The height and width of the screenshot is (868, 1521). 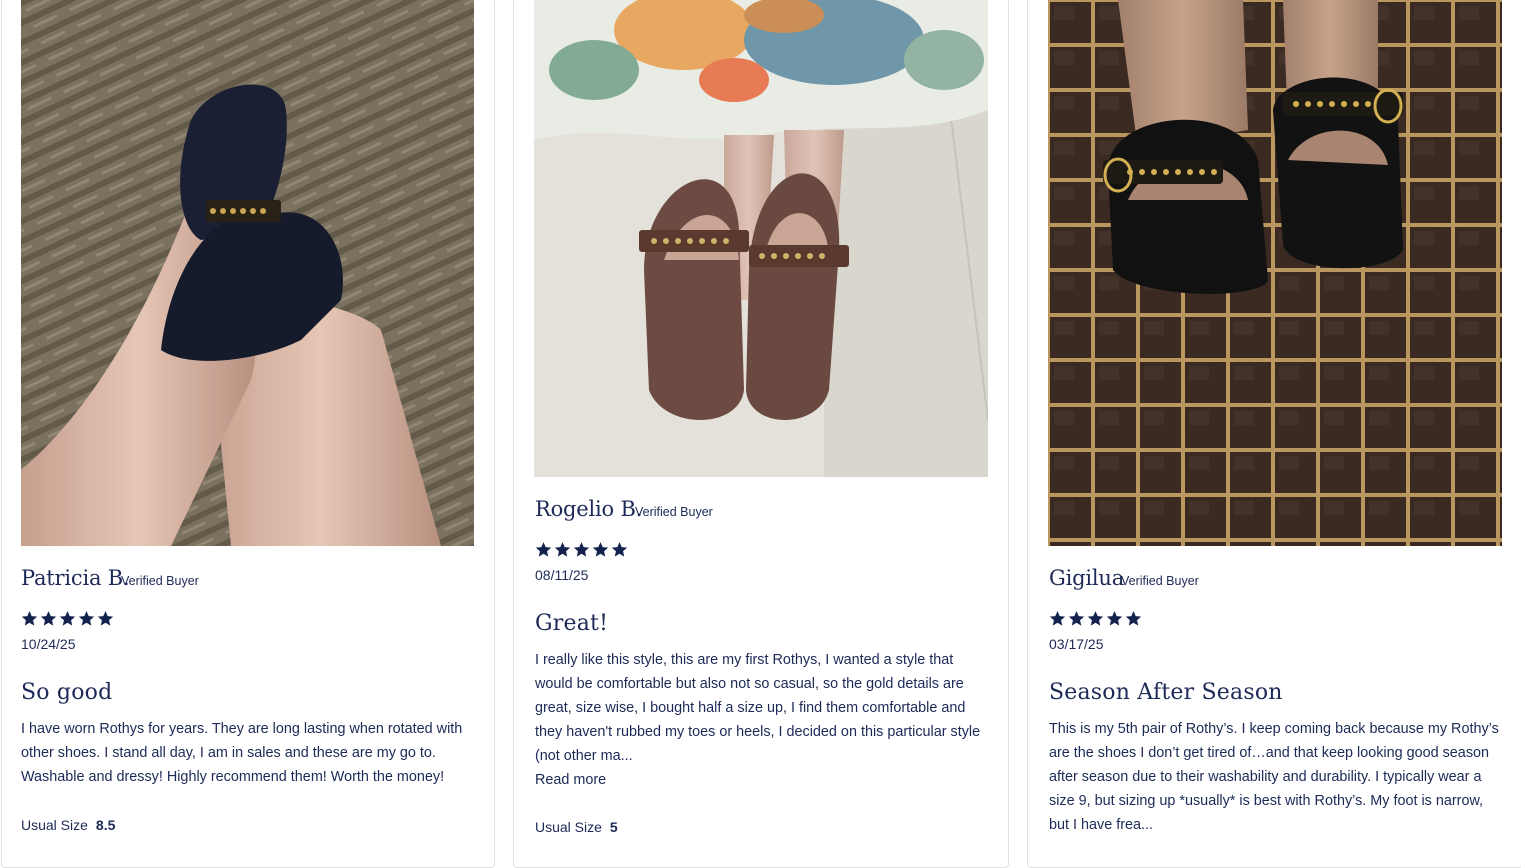 I want to click on review-date: 03/17/25, so click(x=1076, y=644).